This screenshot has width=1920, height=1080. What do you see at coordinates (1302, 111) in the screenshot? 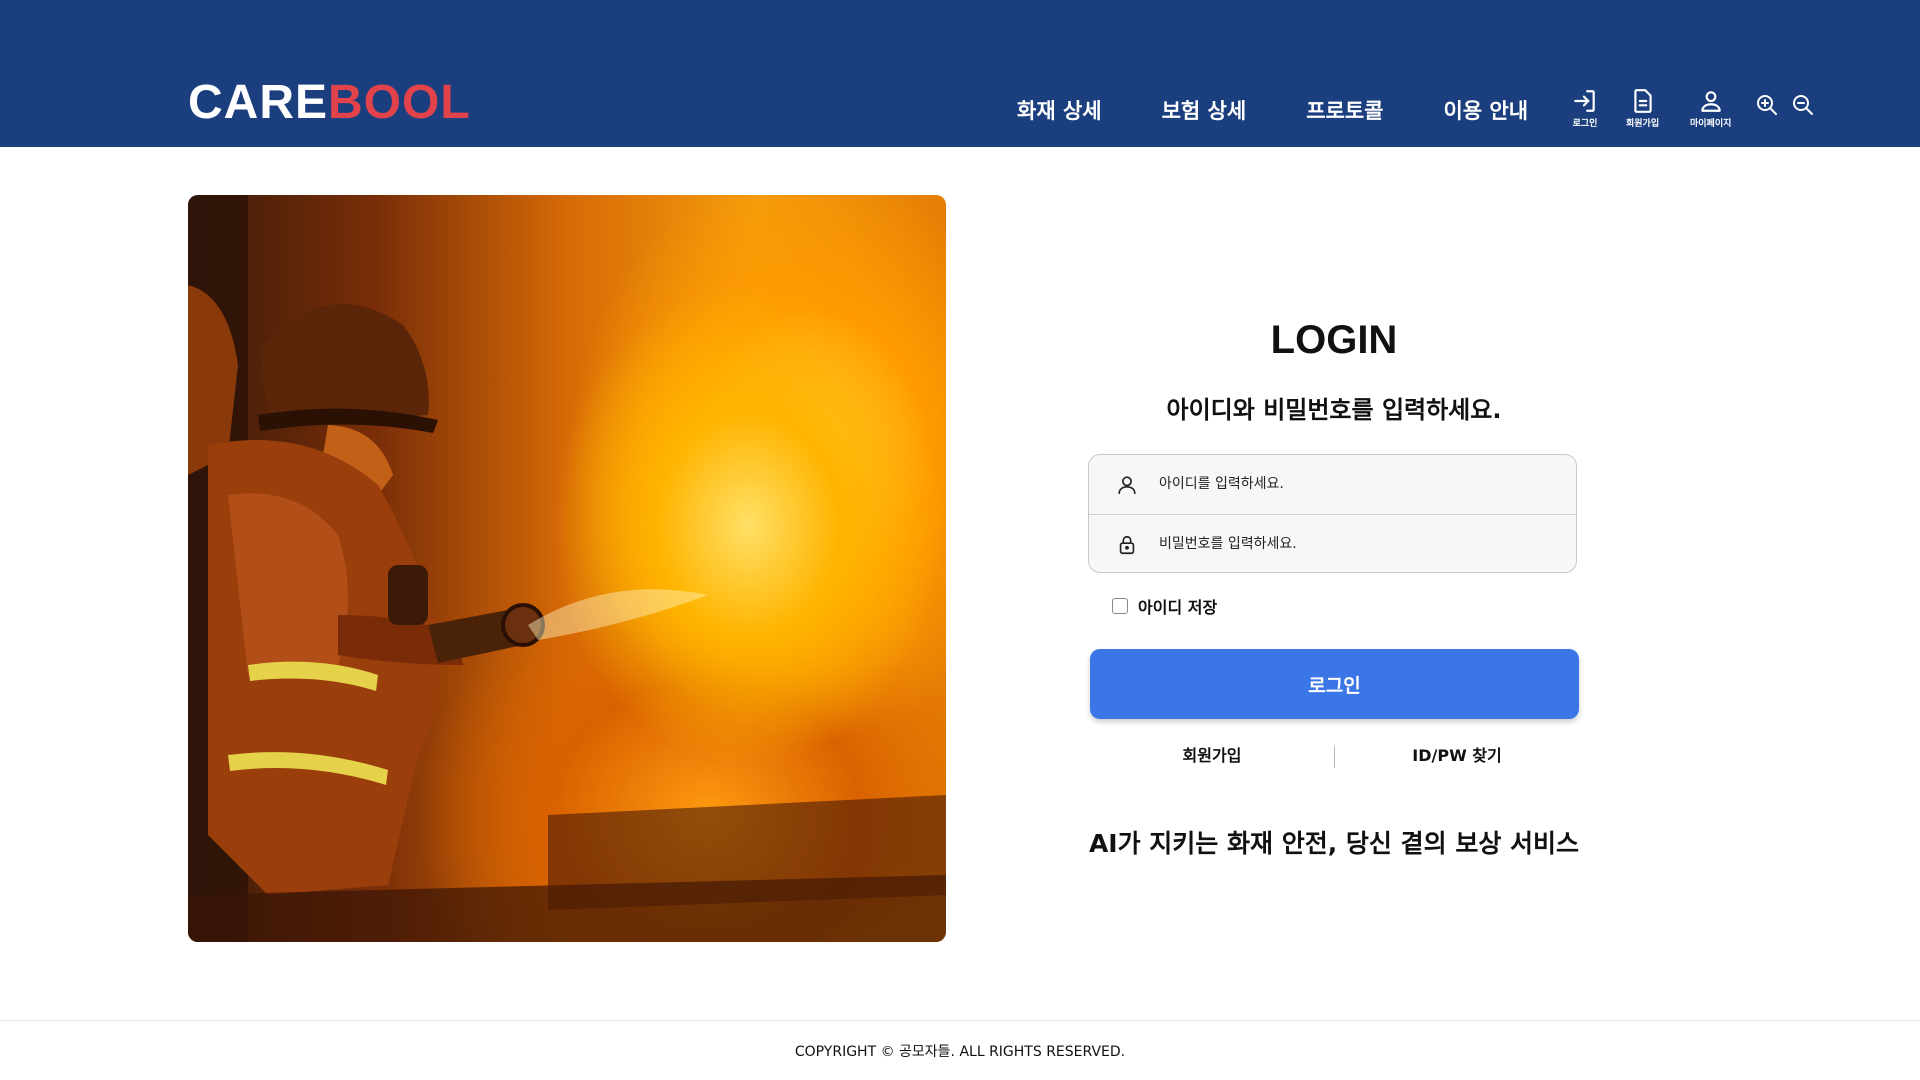
I see `main-nav: 화재 상세 보험 상세 프로토콜 이용 안내` at bounding box center [1302, 111].